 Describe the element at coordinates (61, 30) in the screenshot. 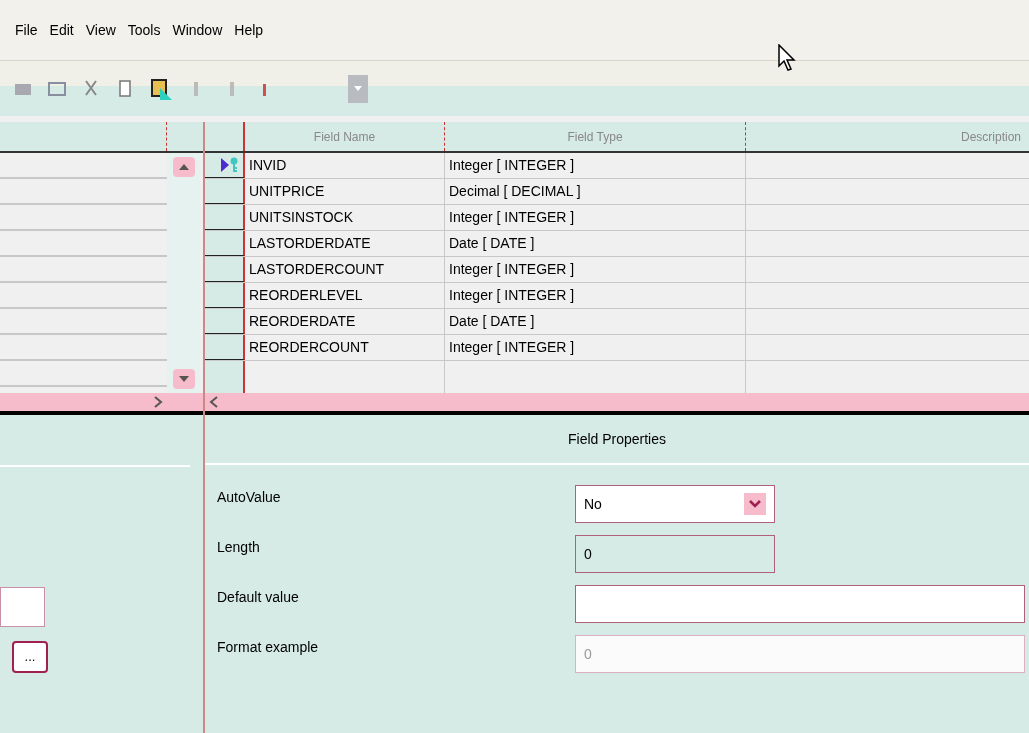

I see `menu-item: Edit` at that location.